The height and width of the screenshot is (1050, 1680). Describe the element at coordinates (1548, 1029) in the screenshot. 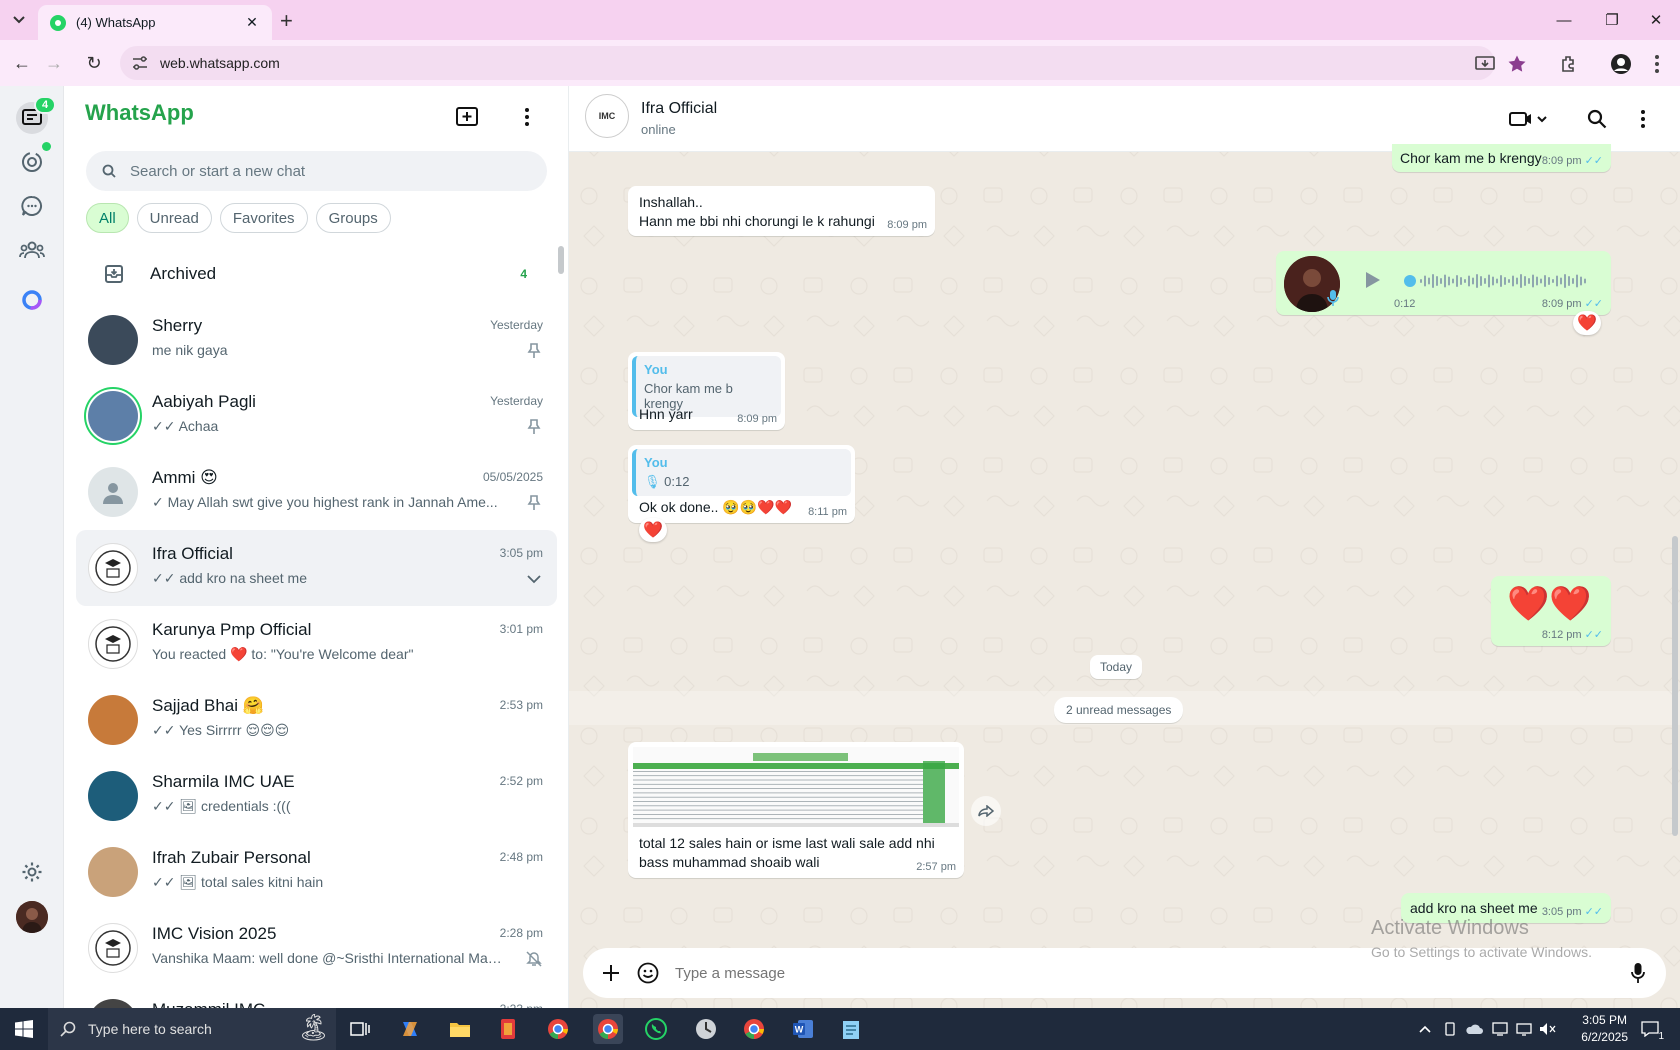

I see `volume-muted-icon` at that location.